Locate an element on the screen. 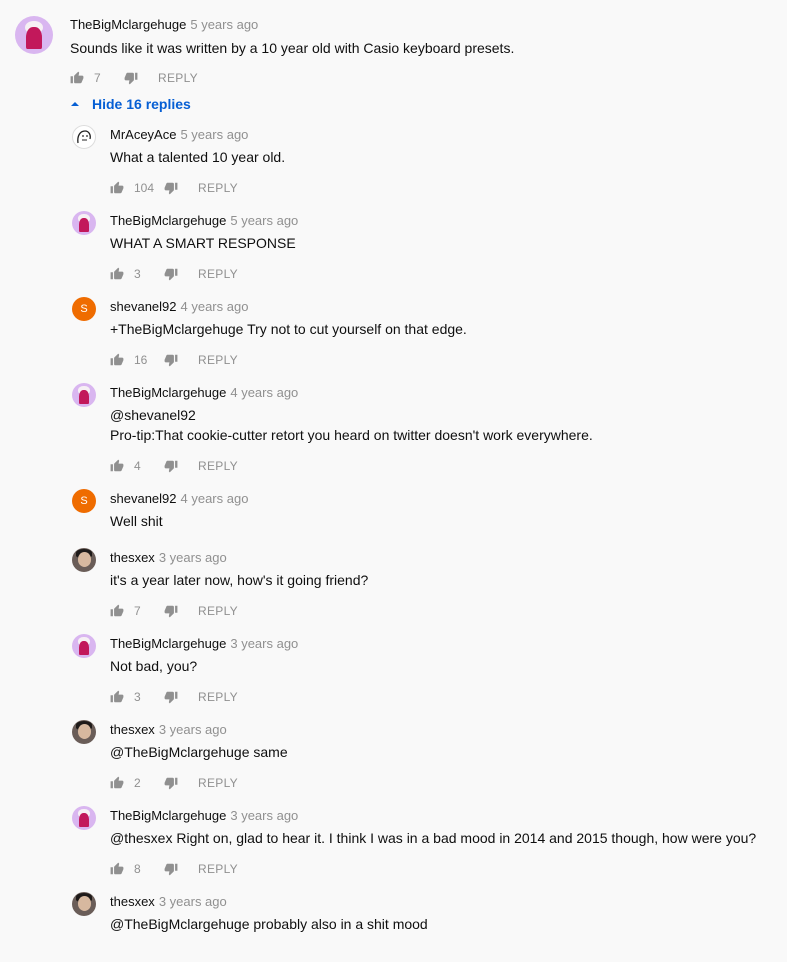  comment-header: TheBigMclargehuge 4 years ago is located at coordinates (204, 392).